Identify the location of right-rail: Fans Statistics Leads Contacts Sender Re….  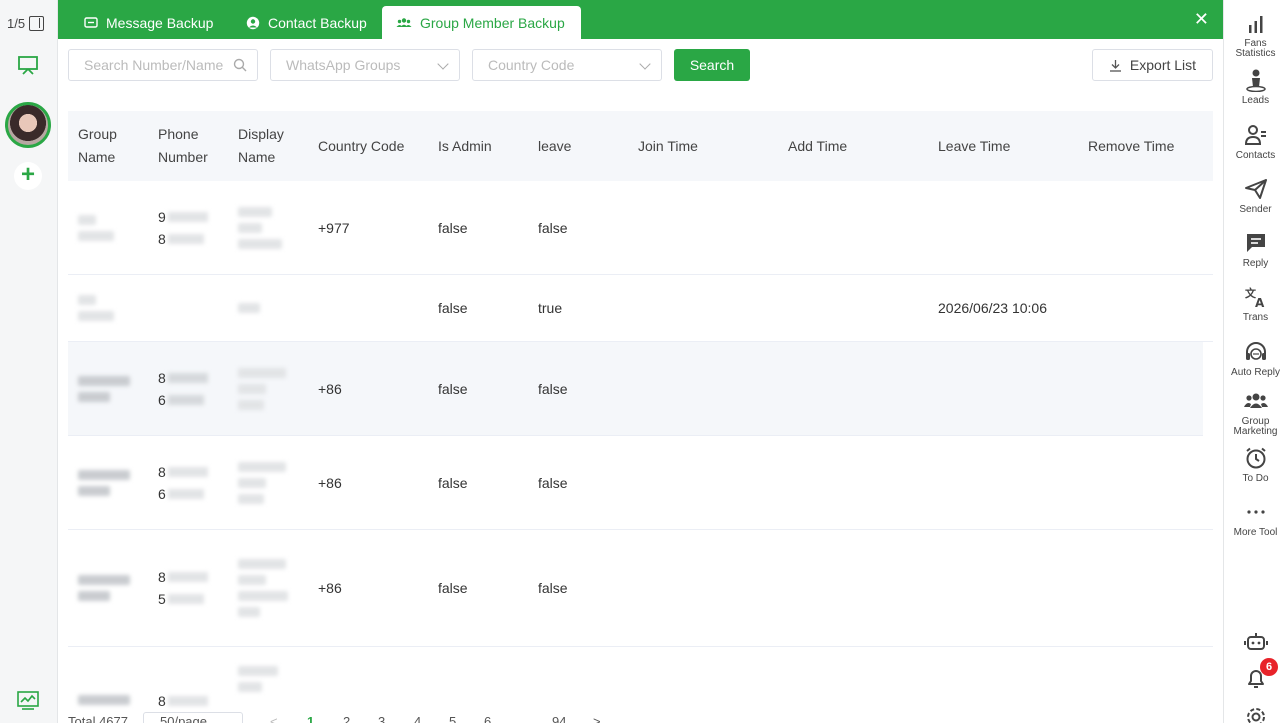
(1254, 361).